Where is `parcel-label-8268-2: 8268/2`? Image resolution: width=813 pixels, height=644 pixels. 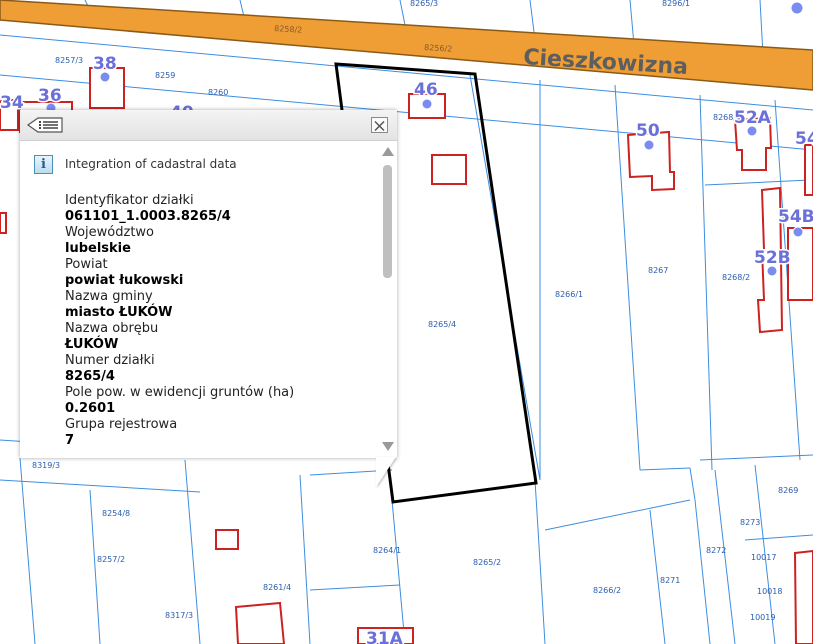
parcel-label-8268-2: 8268/2 is located at coordinates (736, 277).